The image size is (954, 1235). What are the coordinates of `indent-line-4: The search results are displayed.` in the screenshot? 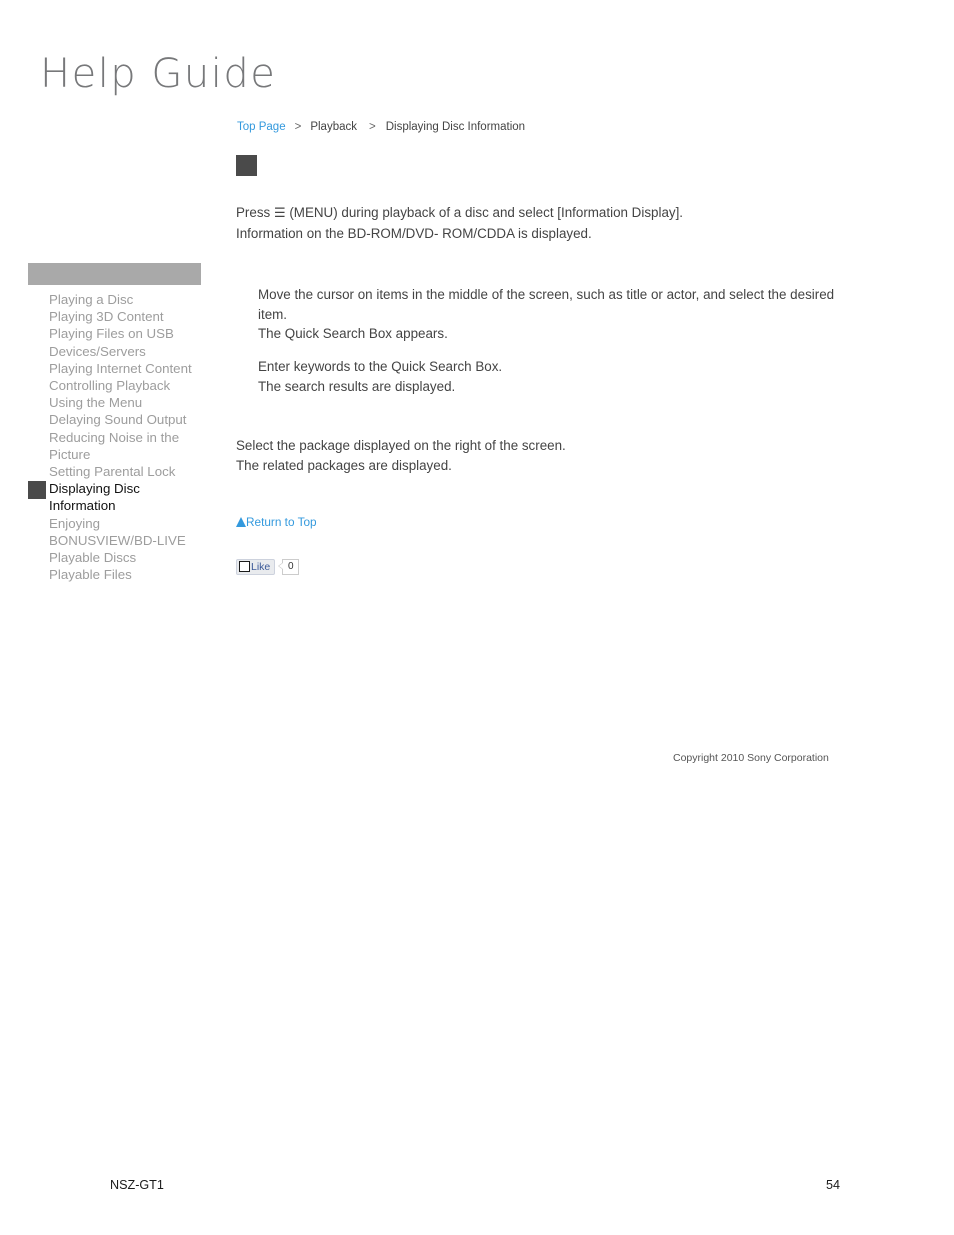 It's located at (357, 386).